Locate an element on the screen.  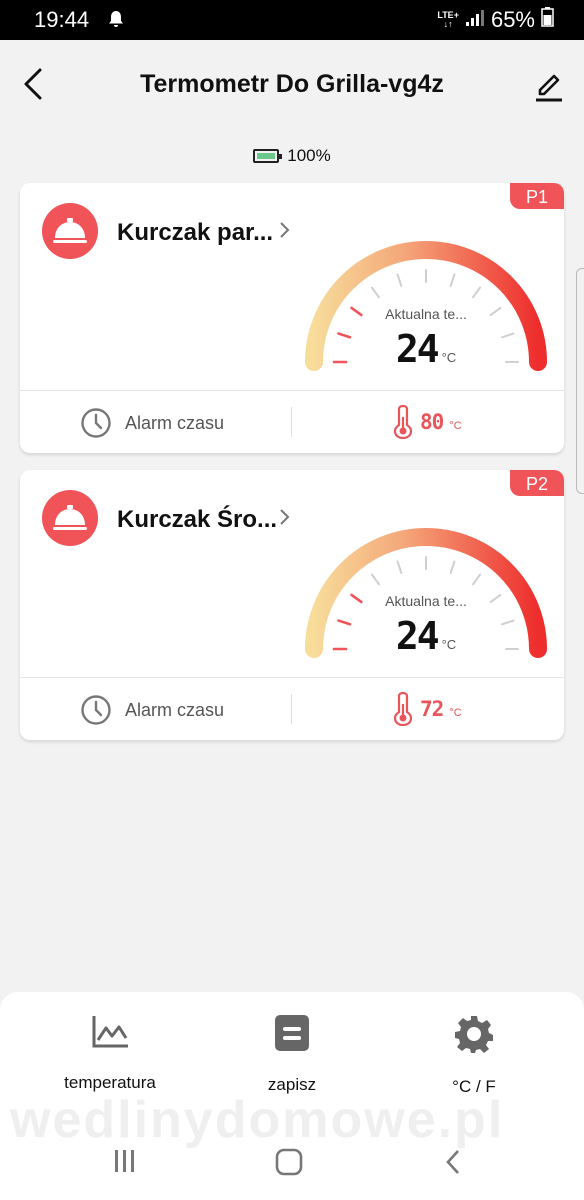
chart-line-icon is located at coordinates (110, 1032).